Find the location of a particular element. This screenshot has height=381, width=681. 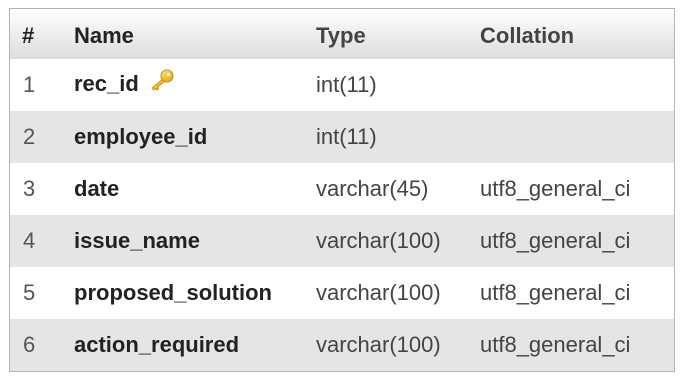

column-name: date is located at coordinates (97, 188).